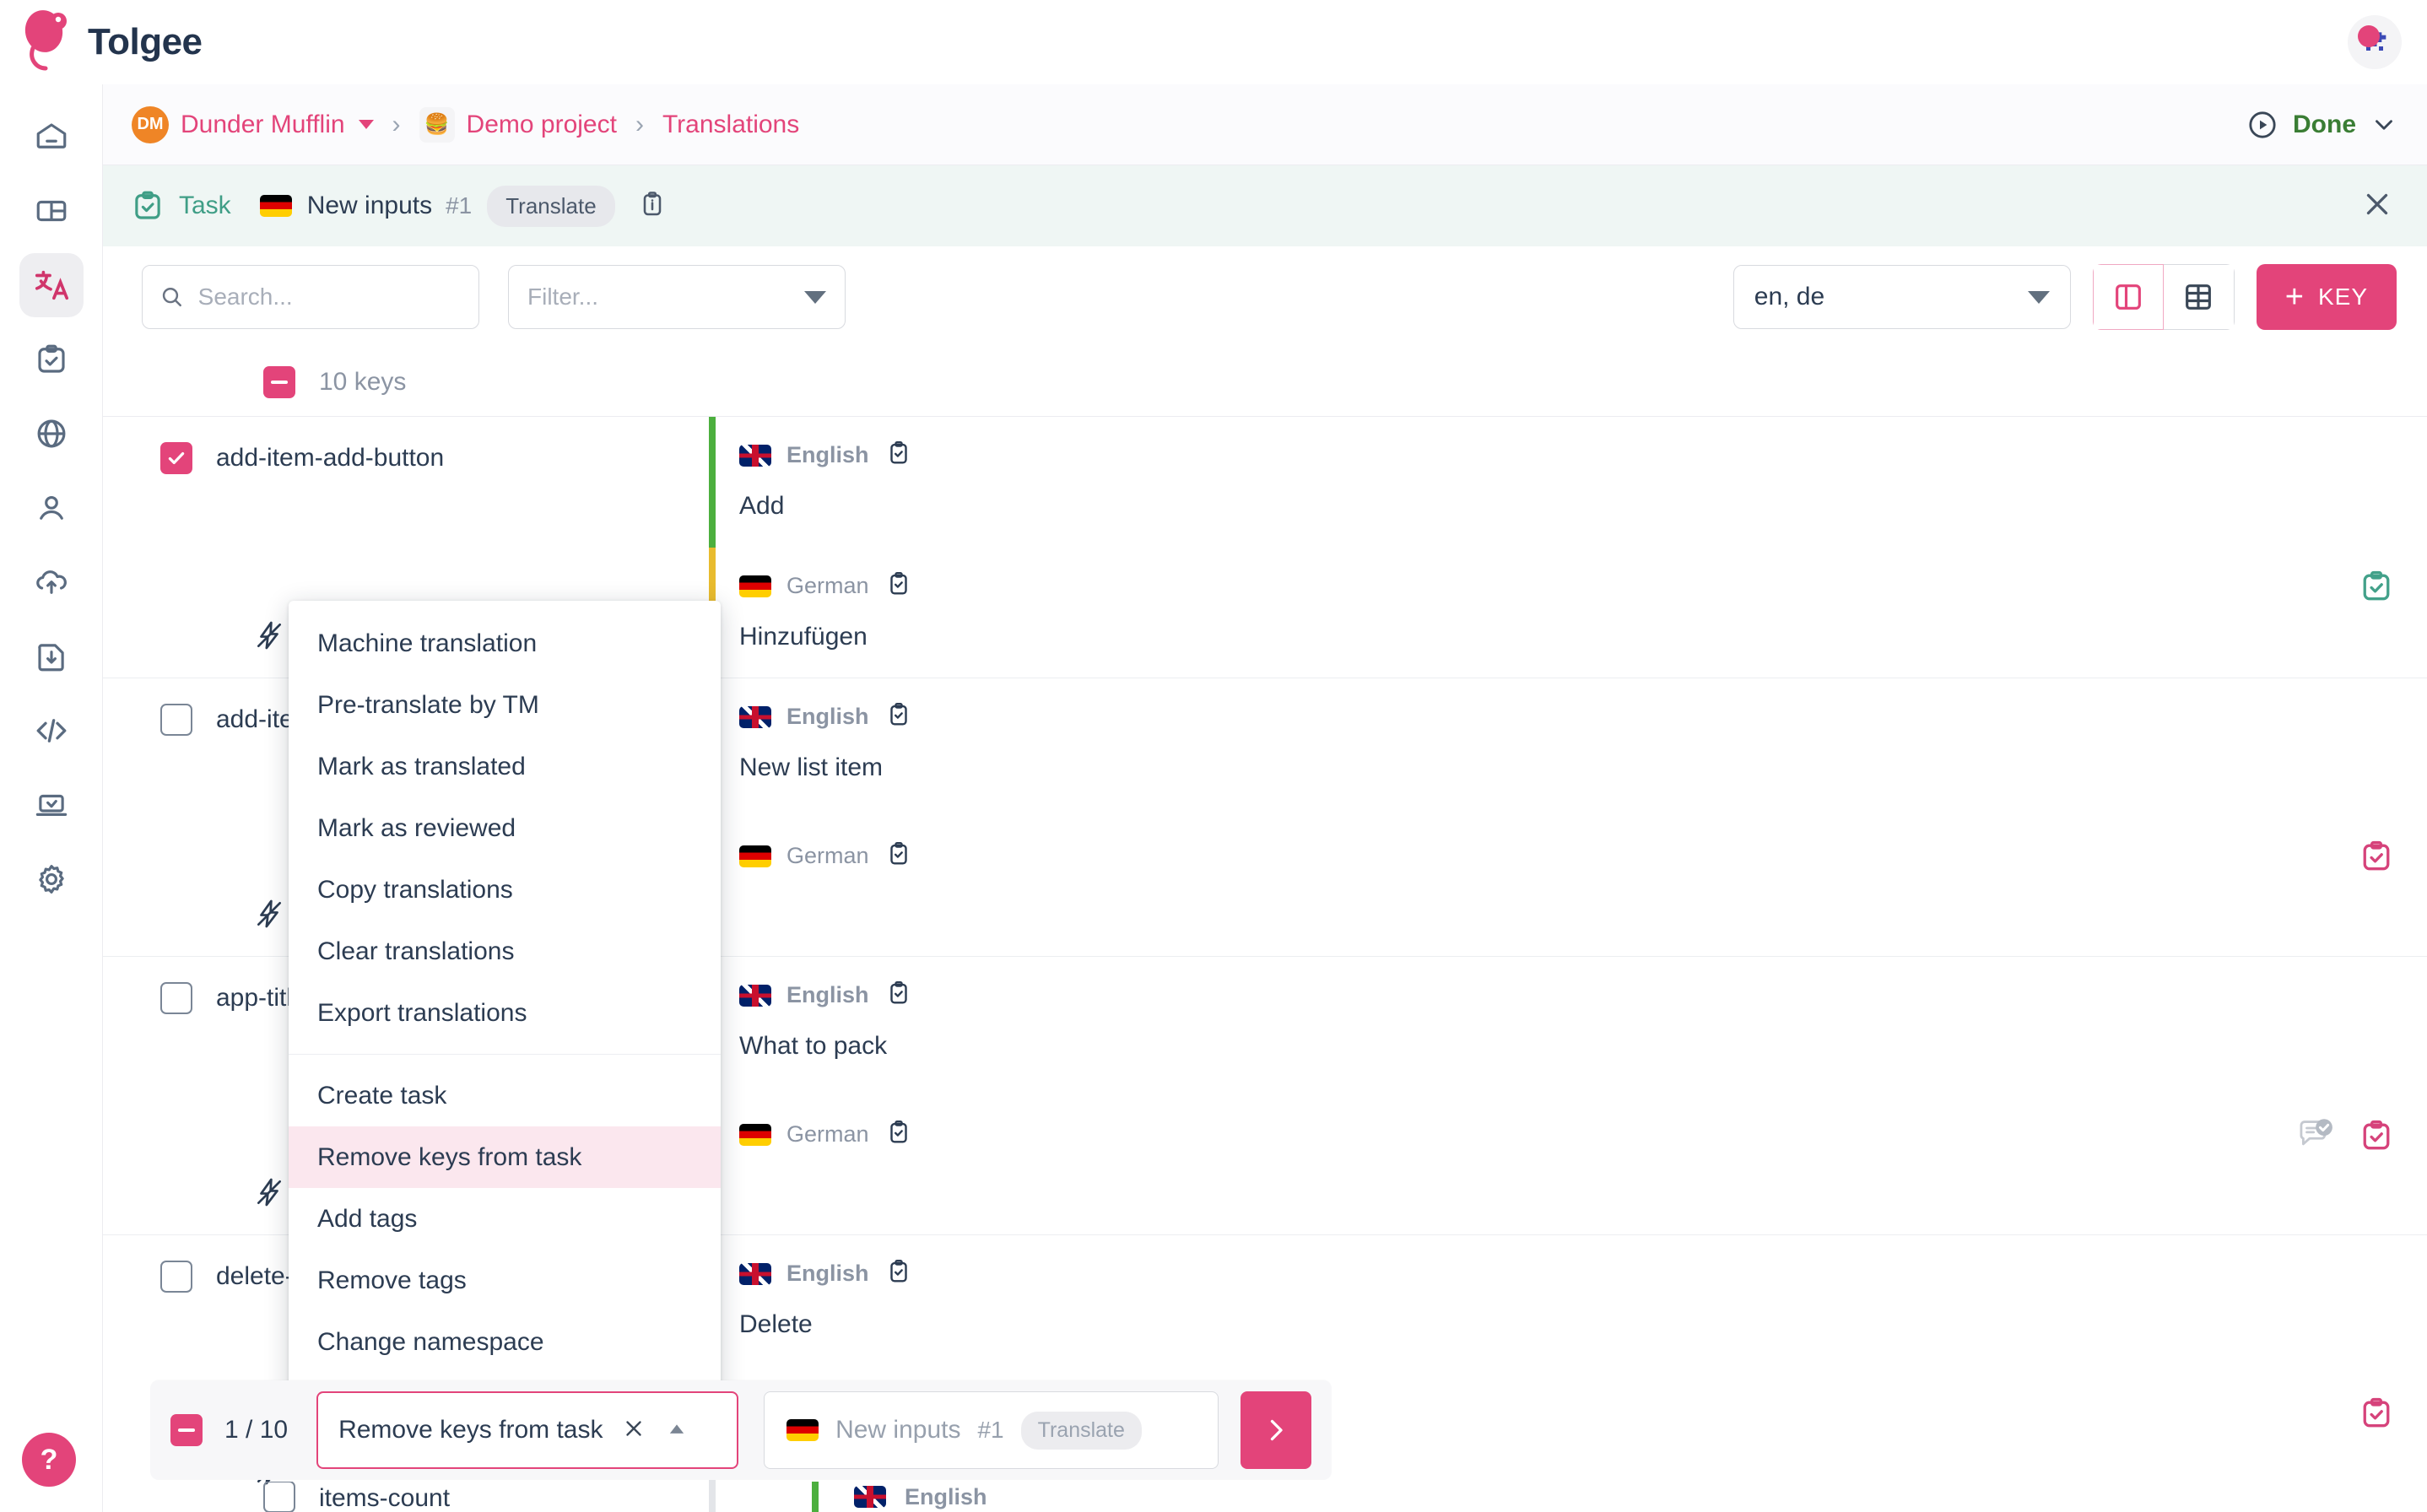 The width and height of the screenshot is (2427, 1512). Describe the element at coordinates (51, 805) in the screenshot. I see `sidebar-item-integrate` at that location.